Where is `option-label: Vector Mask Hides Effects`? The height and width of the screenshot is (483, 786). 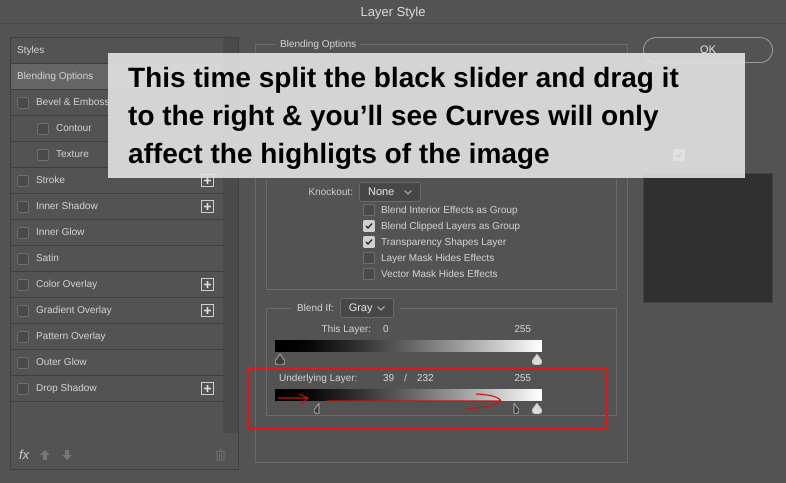
option-label: Vector Mask Hides Effects is located at coordinates (439, 275).